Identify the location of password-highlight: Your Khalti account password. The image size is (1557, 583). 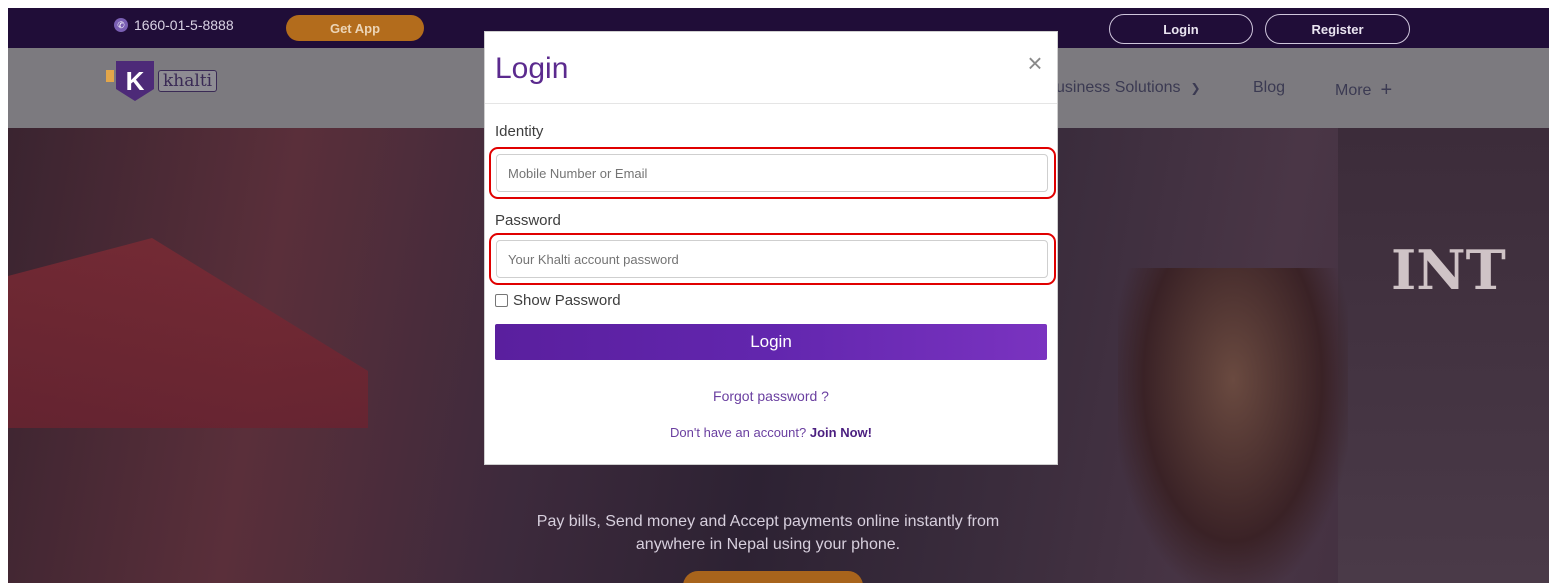
(772, 259).